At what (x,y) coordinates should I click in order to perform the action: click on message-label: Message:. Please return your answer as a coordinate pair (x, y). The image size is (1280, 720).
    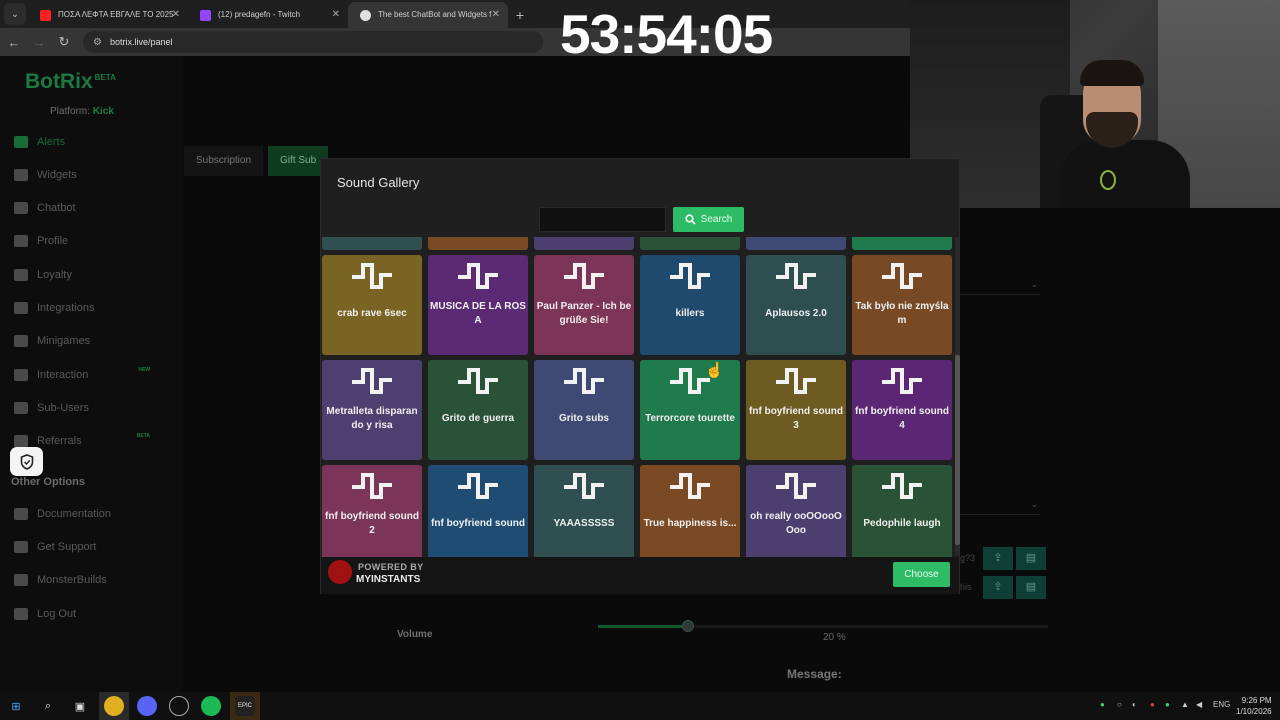
    Looking at the image, I should click on (814, 674).